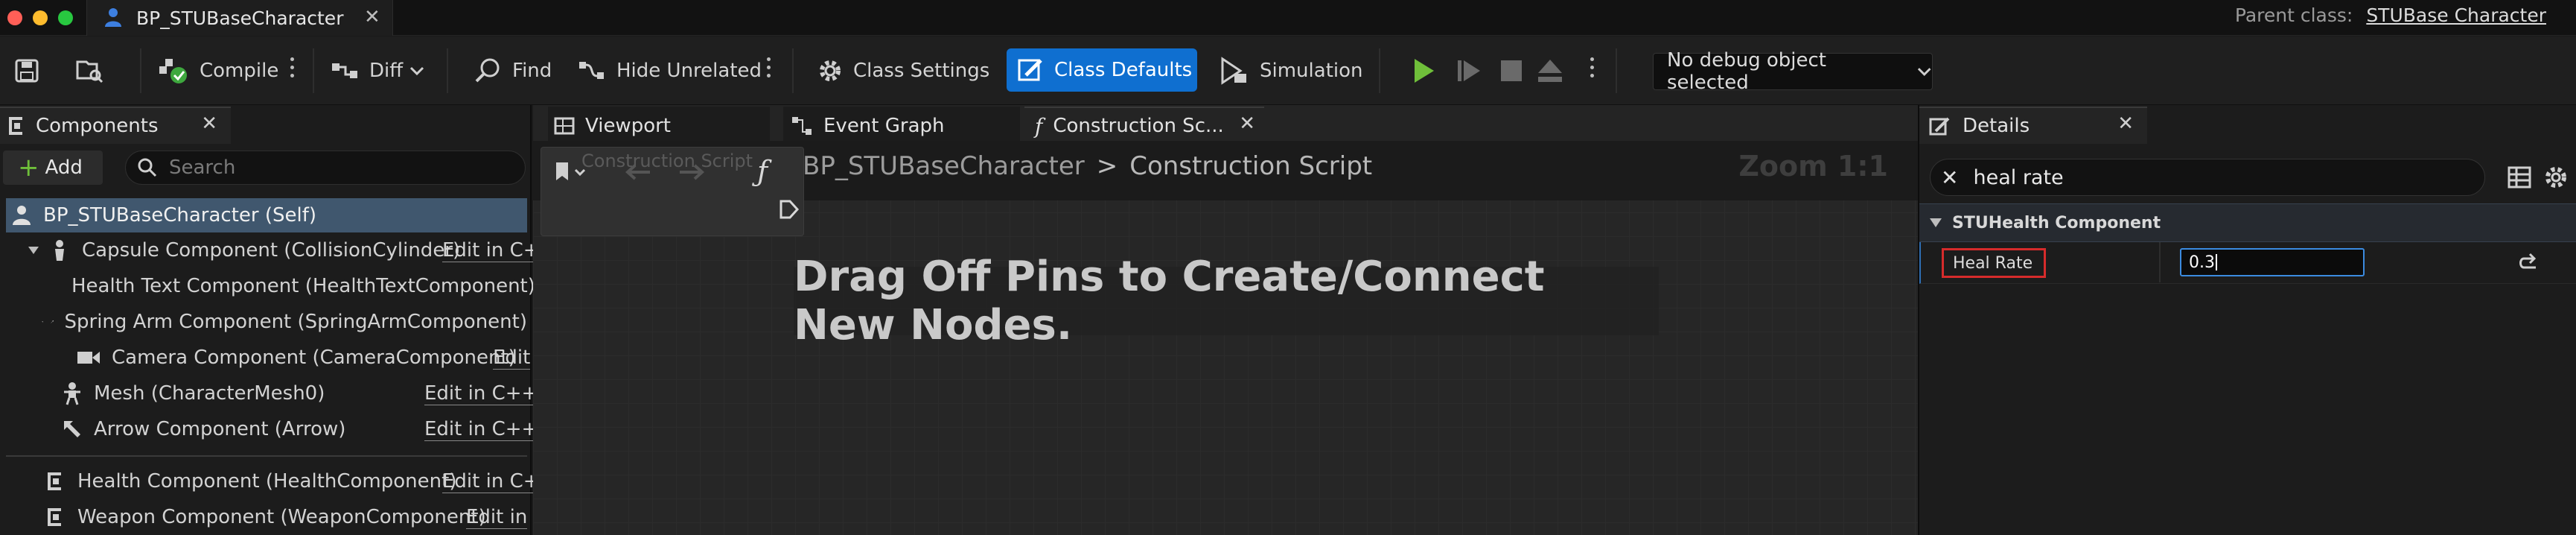 The width and height of the screenshot is (2576, 535). I want to click on property-name: Heal Rate, so click(1994, 263).